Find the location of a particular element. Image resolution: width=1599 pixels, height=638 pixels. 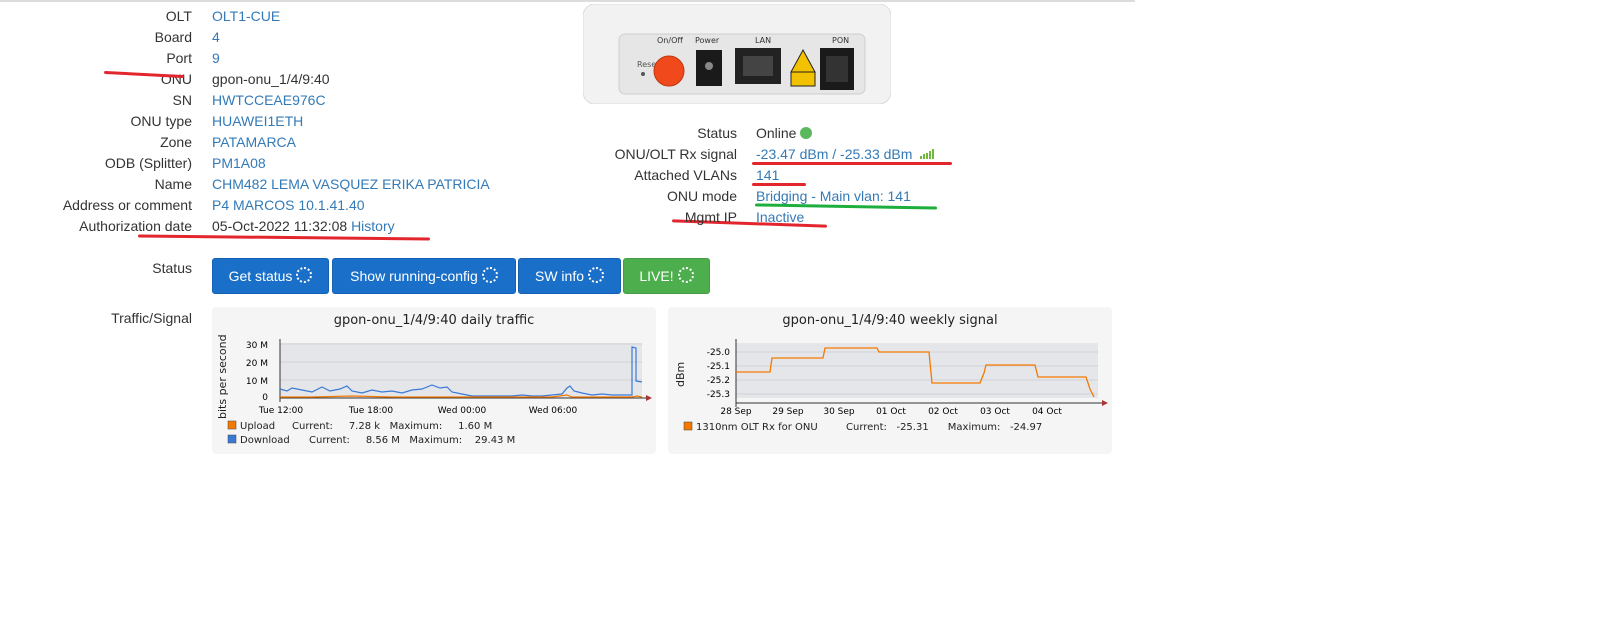

live-button: LIVE! is located at coordinates (666, 276).